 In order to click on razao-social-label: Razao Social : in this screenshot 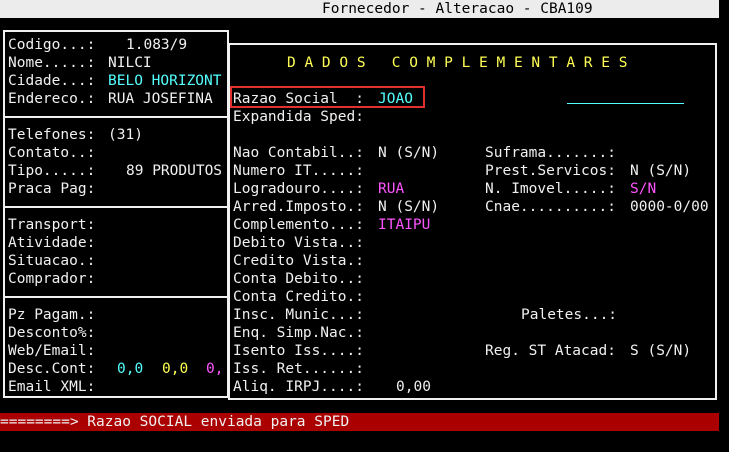, I will do `click(298, 99)`.